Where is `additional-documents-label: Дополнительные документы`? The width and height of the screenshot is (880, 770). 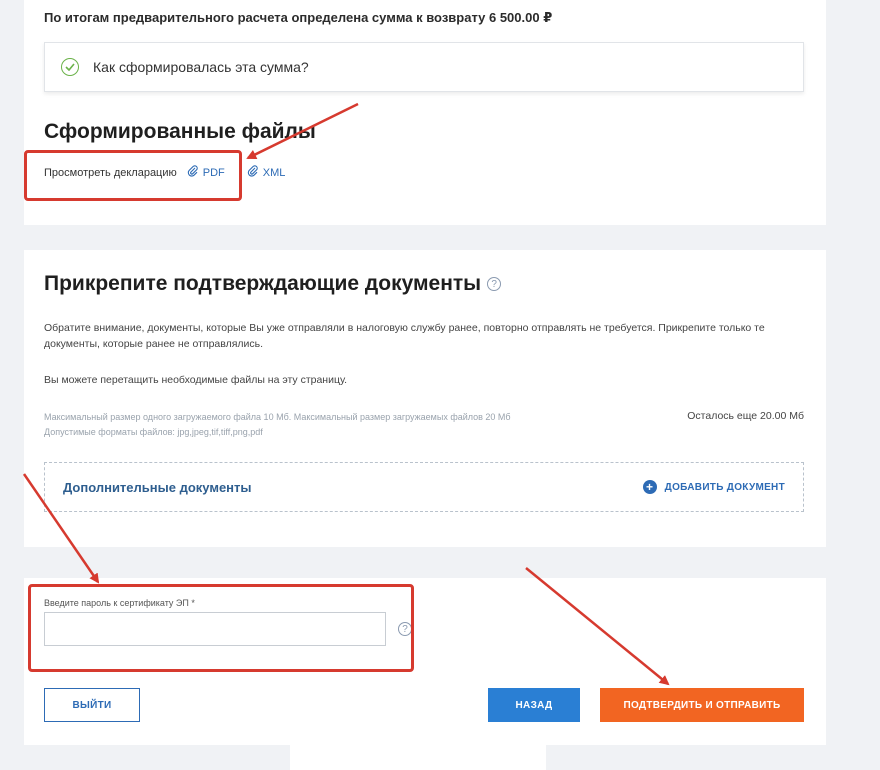 additional-documents-label: Дополнительные документы is located at coordinates (157, 487).